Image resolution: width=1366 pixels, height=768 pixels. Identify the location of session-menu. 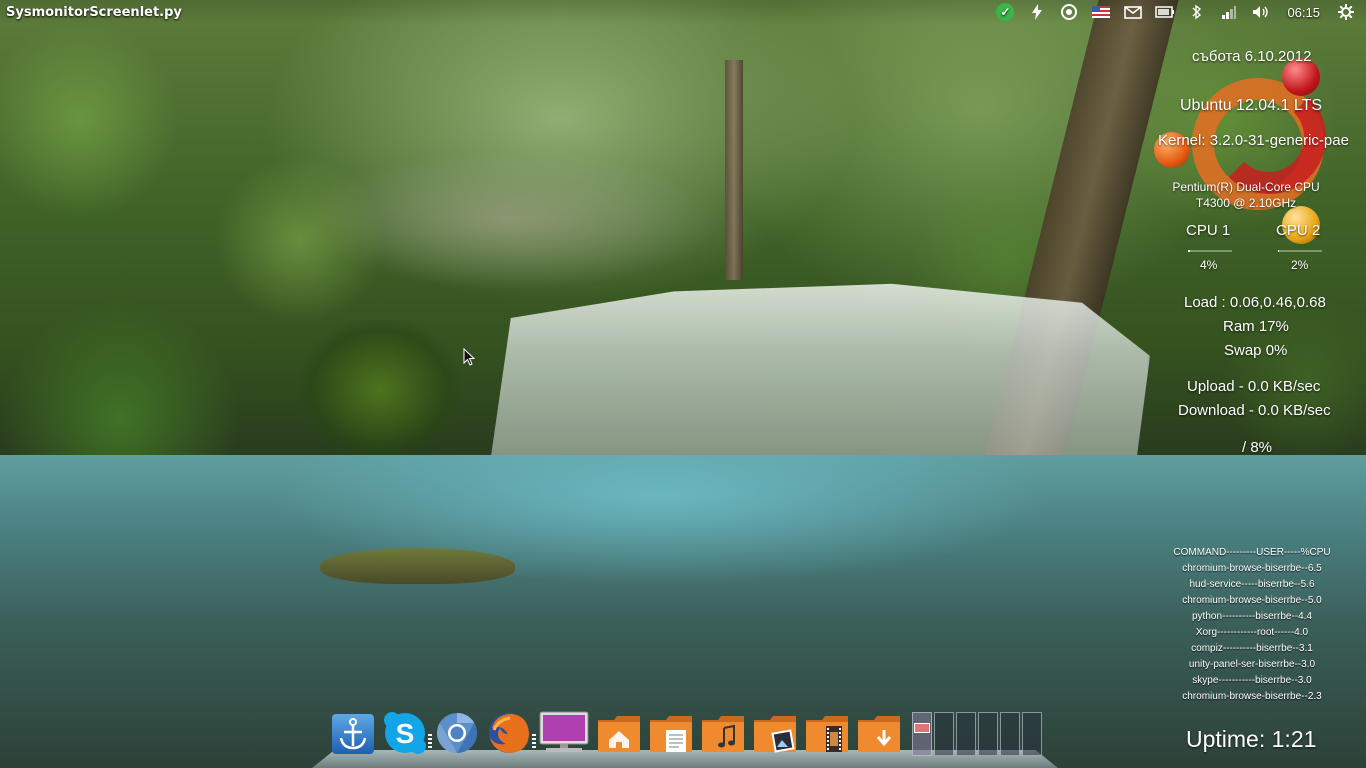
(1346, 12).